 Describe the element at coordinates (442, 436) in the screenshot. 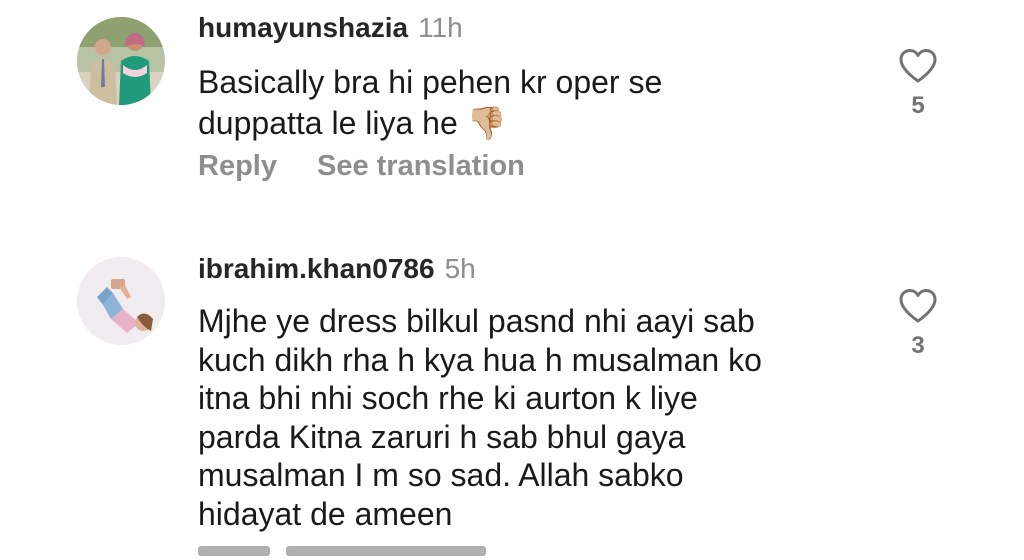

I see `comment-text-line: parda Kitna zaruri h sab bhul gaya` at that location.